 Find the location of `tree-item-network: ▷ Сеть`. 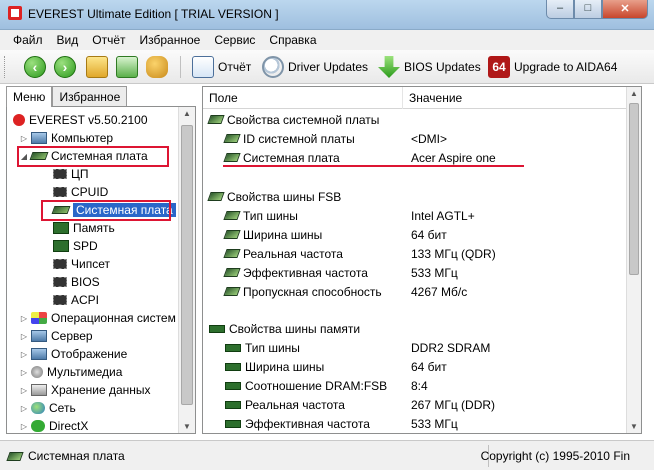

tree-item-network: ▷ Сеть is located at coordinates (47, 408).